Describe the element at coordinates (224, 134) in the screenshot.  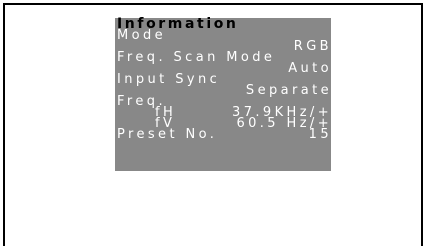
I see `preset-number-row: Preset No. 15` at that location.